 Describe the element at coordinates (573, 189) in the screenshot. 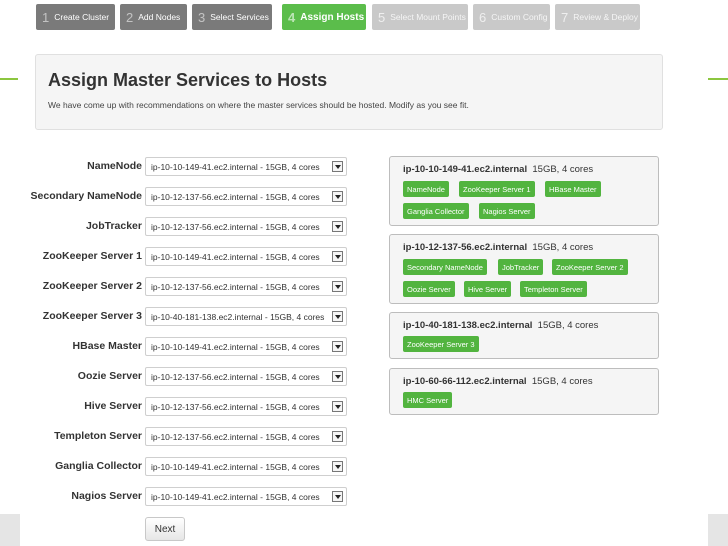

I see `service-badge: HBase Master` at that location.